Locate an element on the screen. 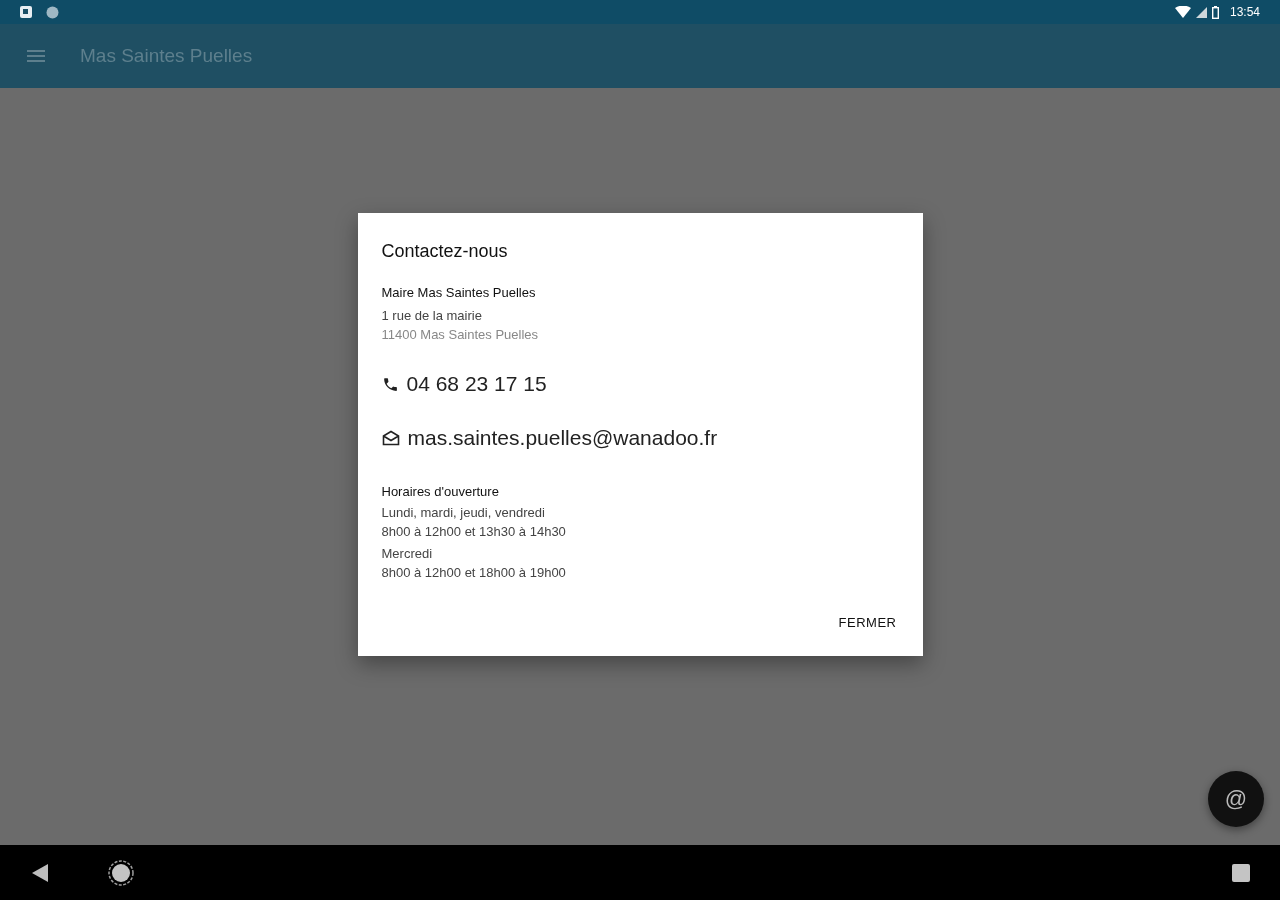 The height and width of the screenshot is (900, 1280). signal-icon is located at coordinates (1201, 12).